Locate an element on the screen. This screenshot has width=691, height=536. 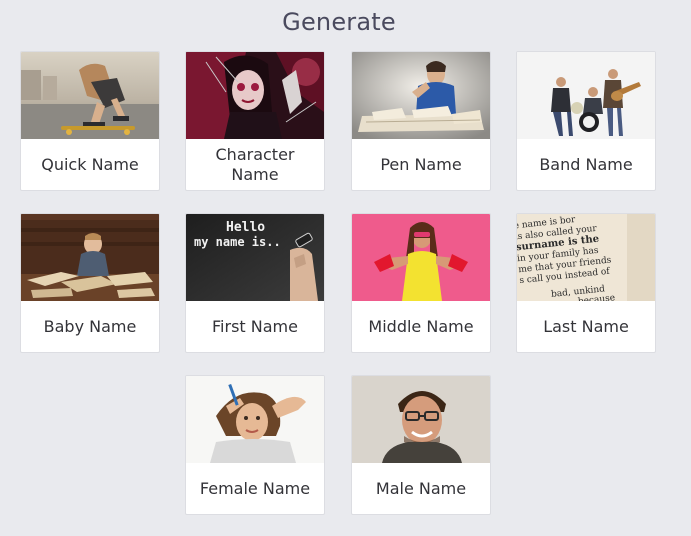
svg-text: my name is.. is located at coordinates (237, 242).